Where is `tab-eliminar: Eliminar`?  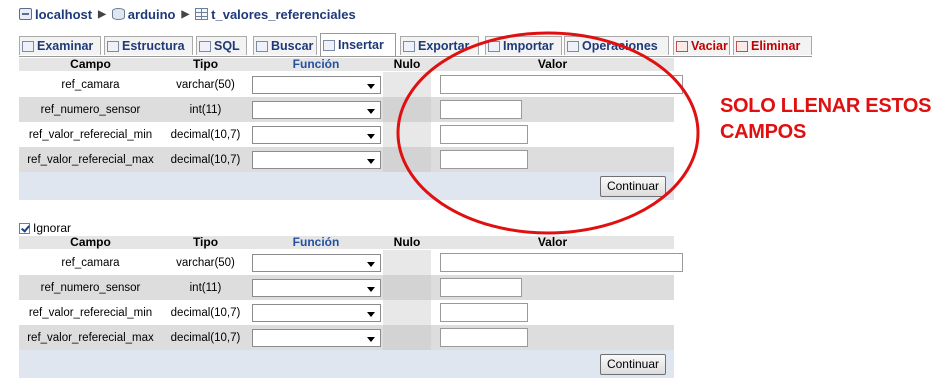 tab-eliminar: Eliminar is located at coordinates (772, 45).